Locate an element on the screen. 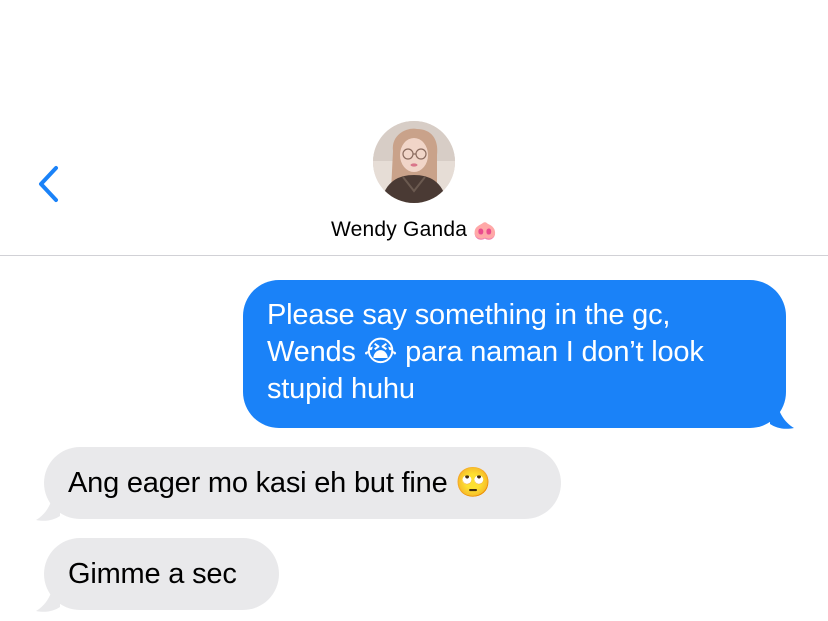 Image resolution: width=828 pixels, height=621 pixels. received-message-bubble: Gimme a sec is located at coordinates (161, 574).